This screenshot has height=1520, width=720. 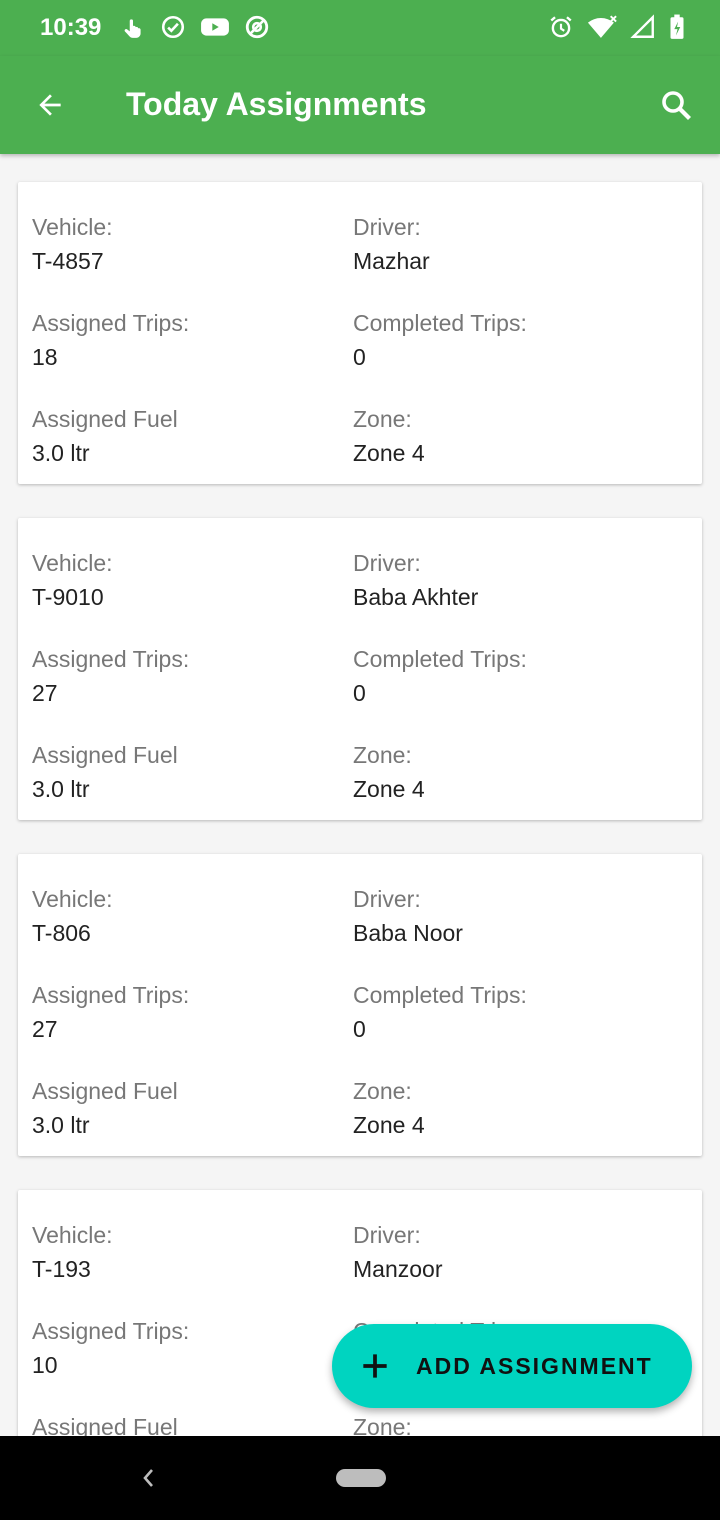 I want to click on driver-value: Mazhar, so click(x=391, y=261).